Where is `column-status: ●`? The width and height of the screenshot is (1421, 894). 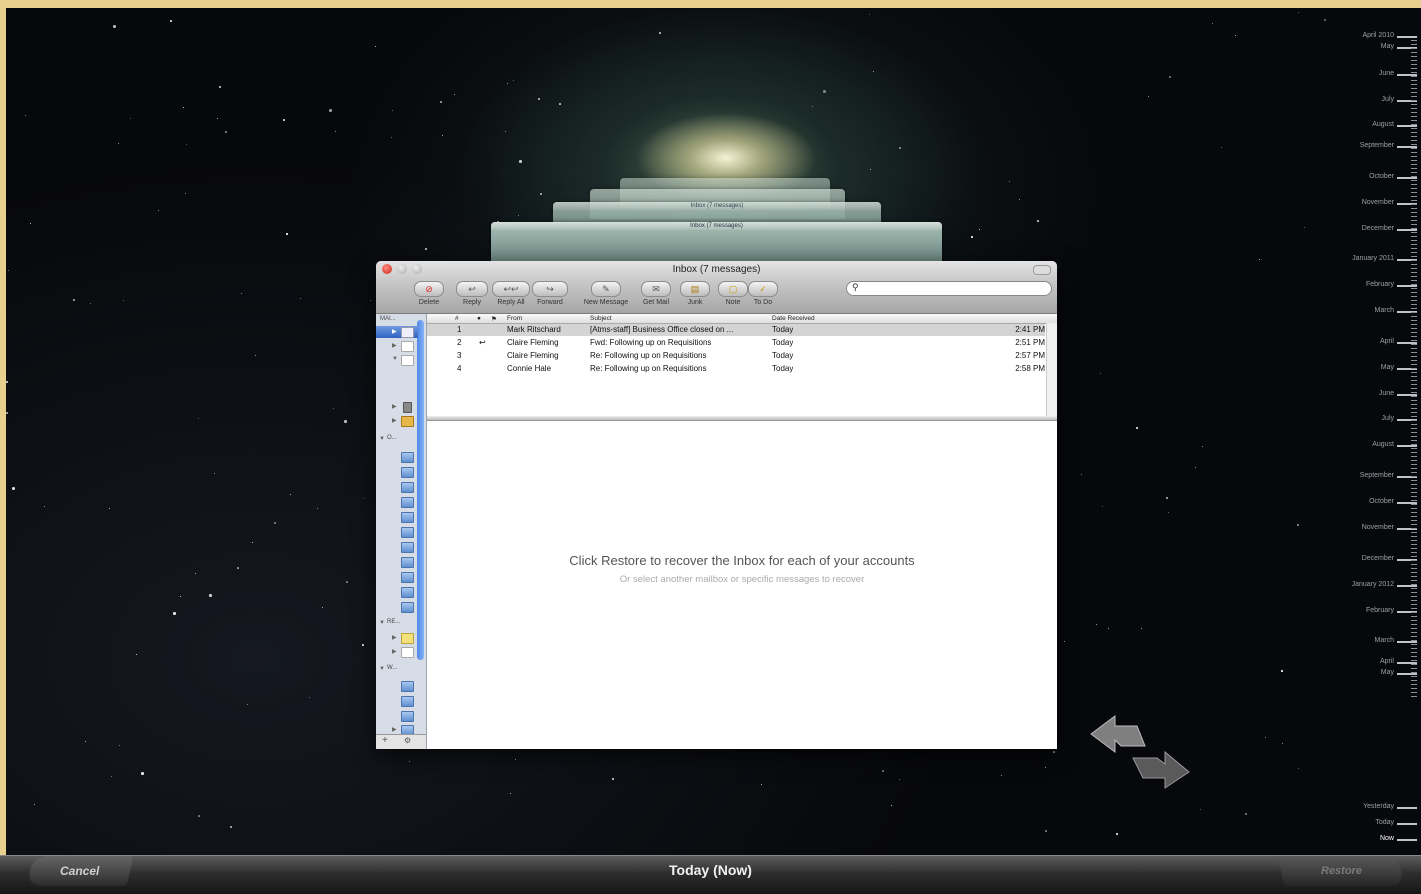 column-status: ● is located at coordinates (479, 318).